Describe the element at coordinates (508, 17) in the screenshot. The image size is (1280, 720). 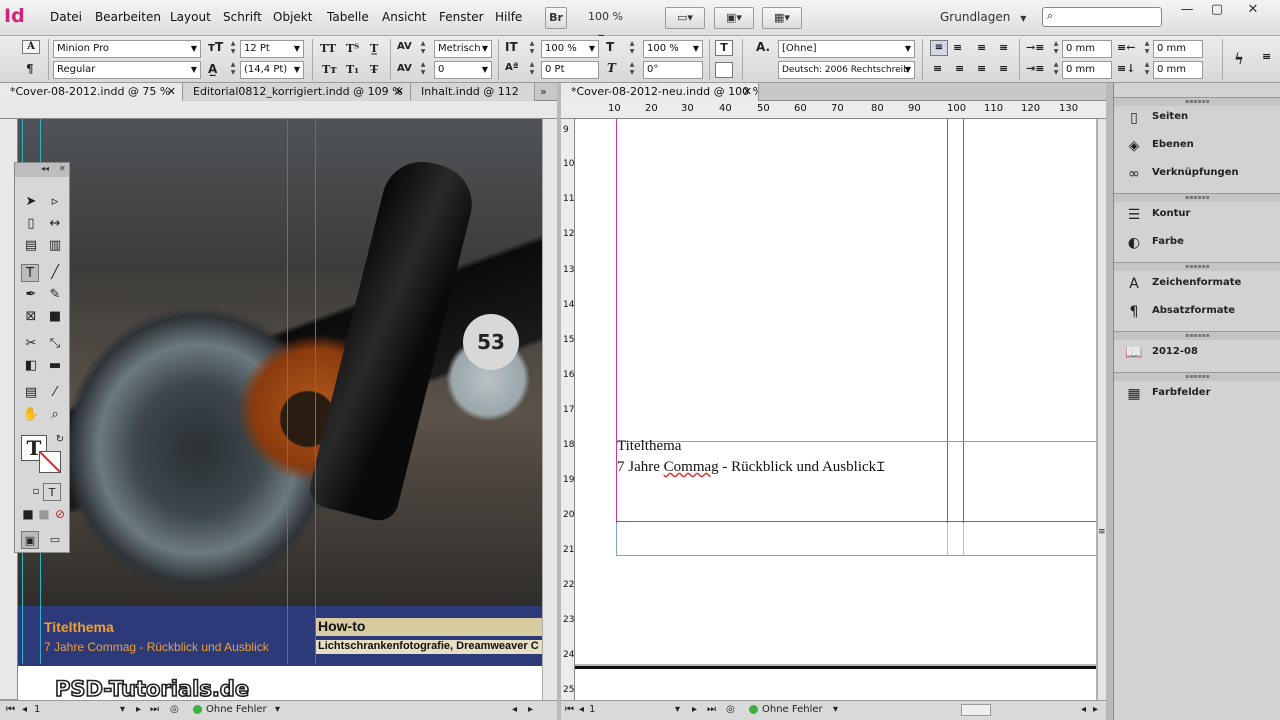
I see `menu-hilfe: Hilfe` at that location.